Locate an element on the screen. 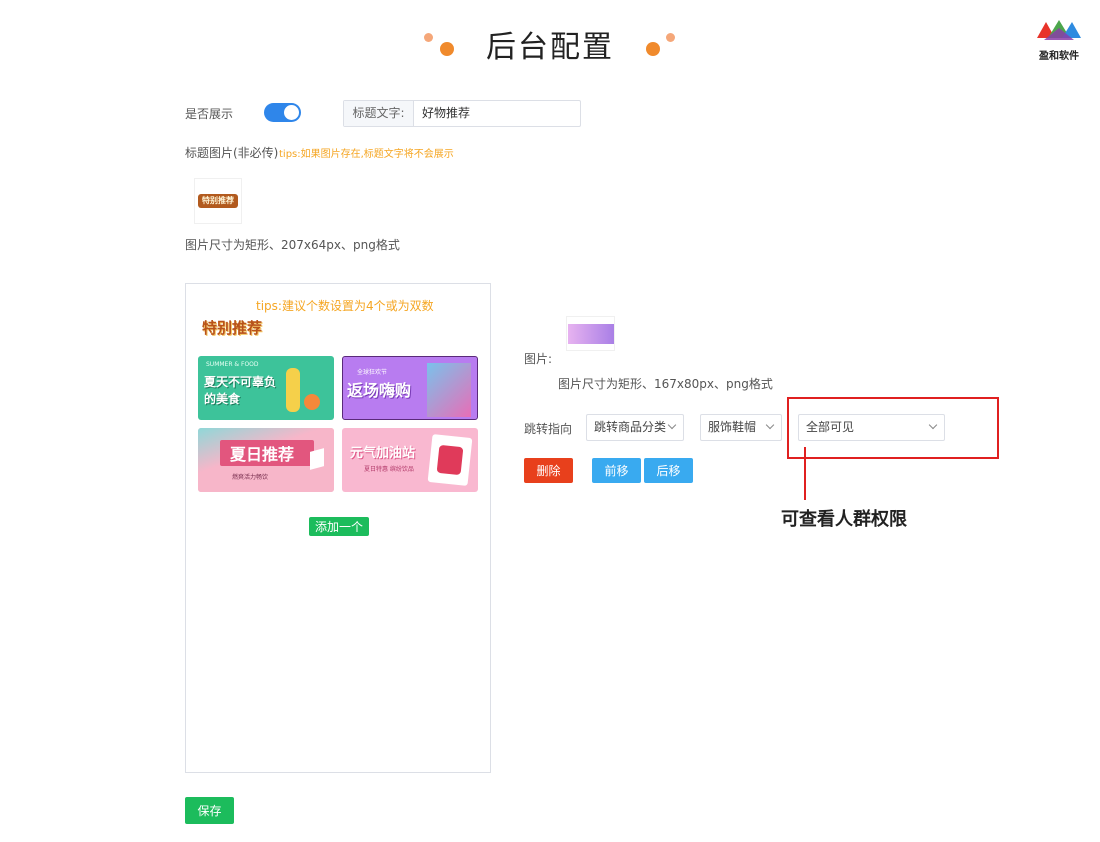 This screenshot has height=842, width=1100. title-text-field: 标题文字: 好物推荐 is located at coordinates (462, 113).